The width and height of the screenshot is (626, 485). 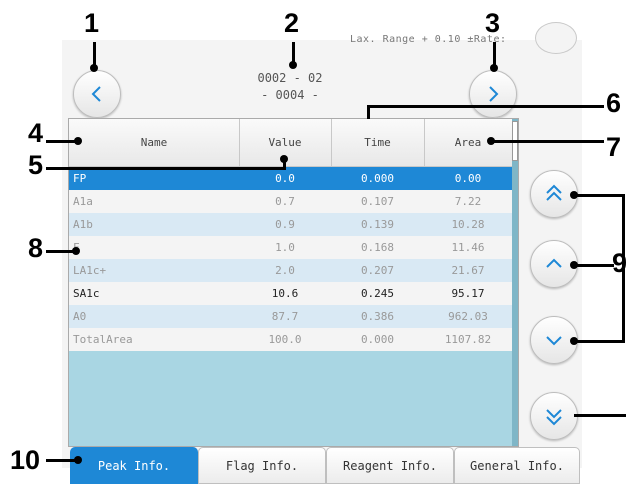 I want to click on callout-1-dot, so click(x=94, y=68).